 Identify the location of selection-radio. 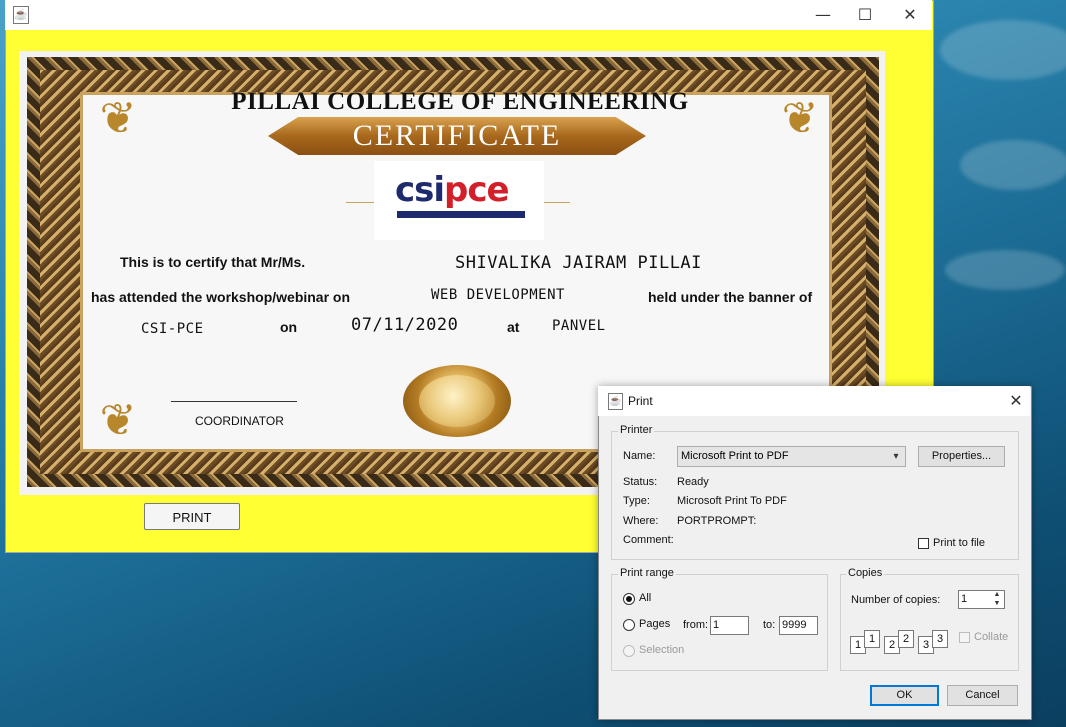
(629, 651).